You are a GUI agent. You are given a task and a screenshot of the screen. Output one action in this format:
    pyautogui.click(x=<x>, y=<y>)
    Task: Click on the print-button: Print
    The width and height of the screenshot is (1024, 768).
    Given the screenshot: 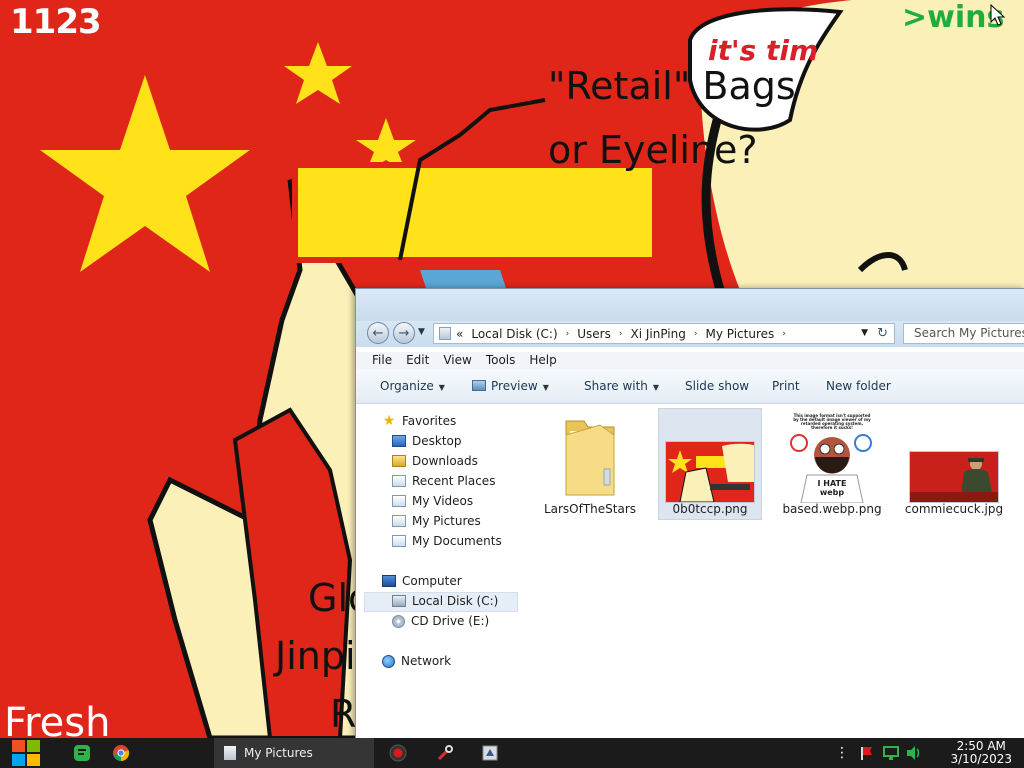 What is the action you would take?
    pyautogui.click(x=786, y=386)
    